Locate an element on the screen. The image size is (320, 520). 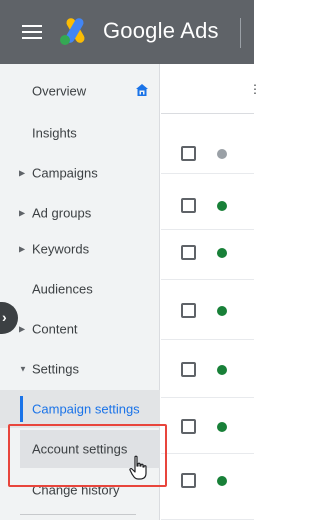
select-all-checkbox is located at coordinates (188, 153).